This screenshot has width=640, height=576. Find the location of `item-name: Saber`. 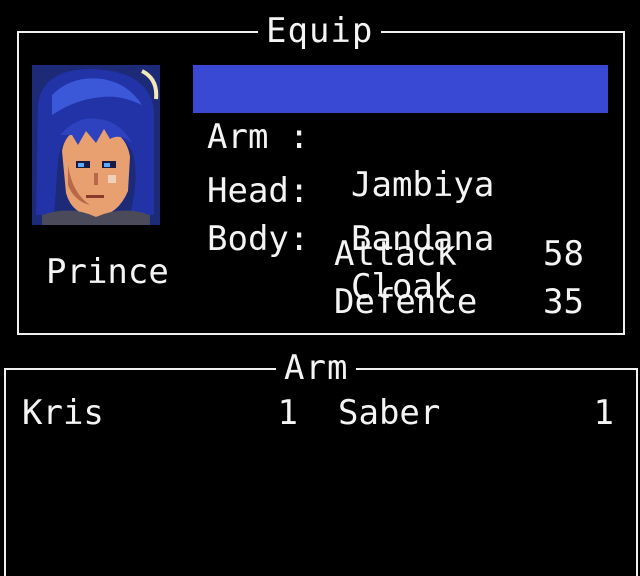

item-name: Saber is located at coordinates (389, 413).